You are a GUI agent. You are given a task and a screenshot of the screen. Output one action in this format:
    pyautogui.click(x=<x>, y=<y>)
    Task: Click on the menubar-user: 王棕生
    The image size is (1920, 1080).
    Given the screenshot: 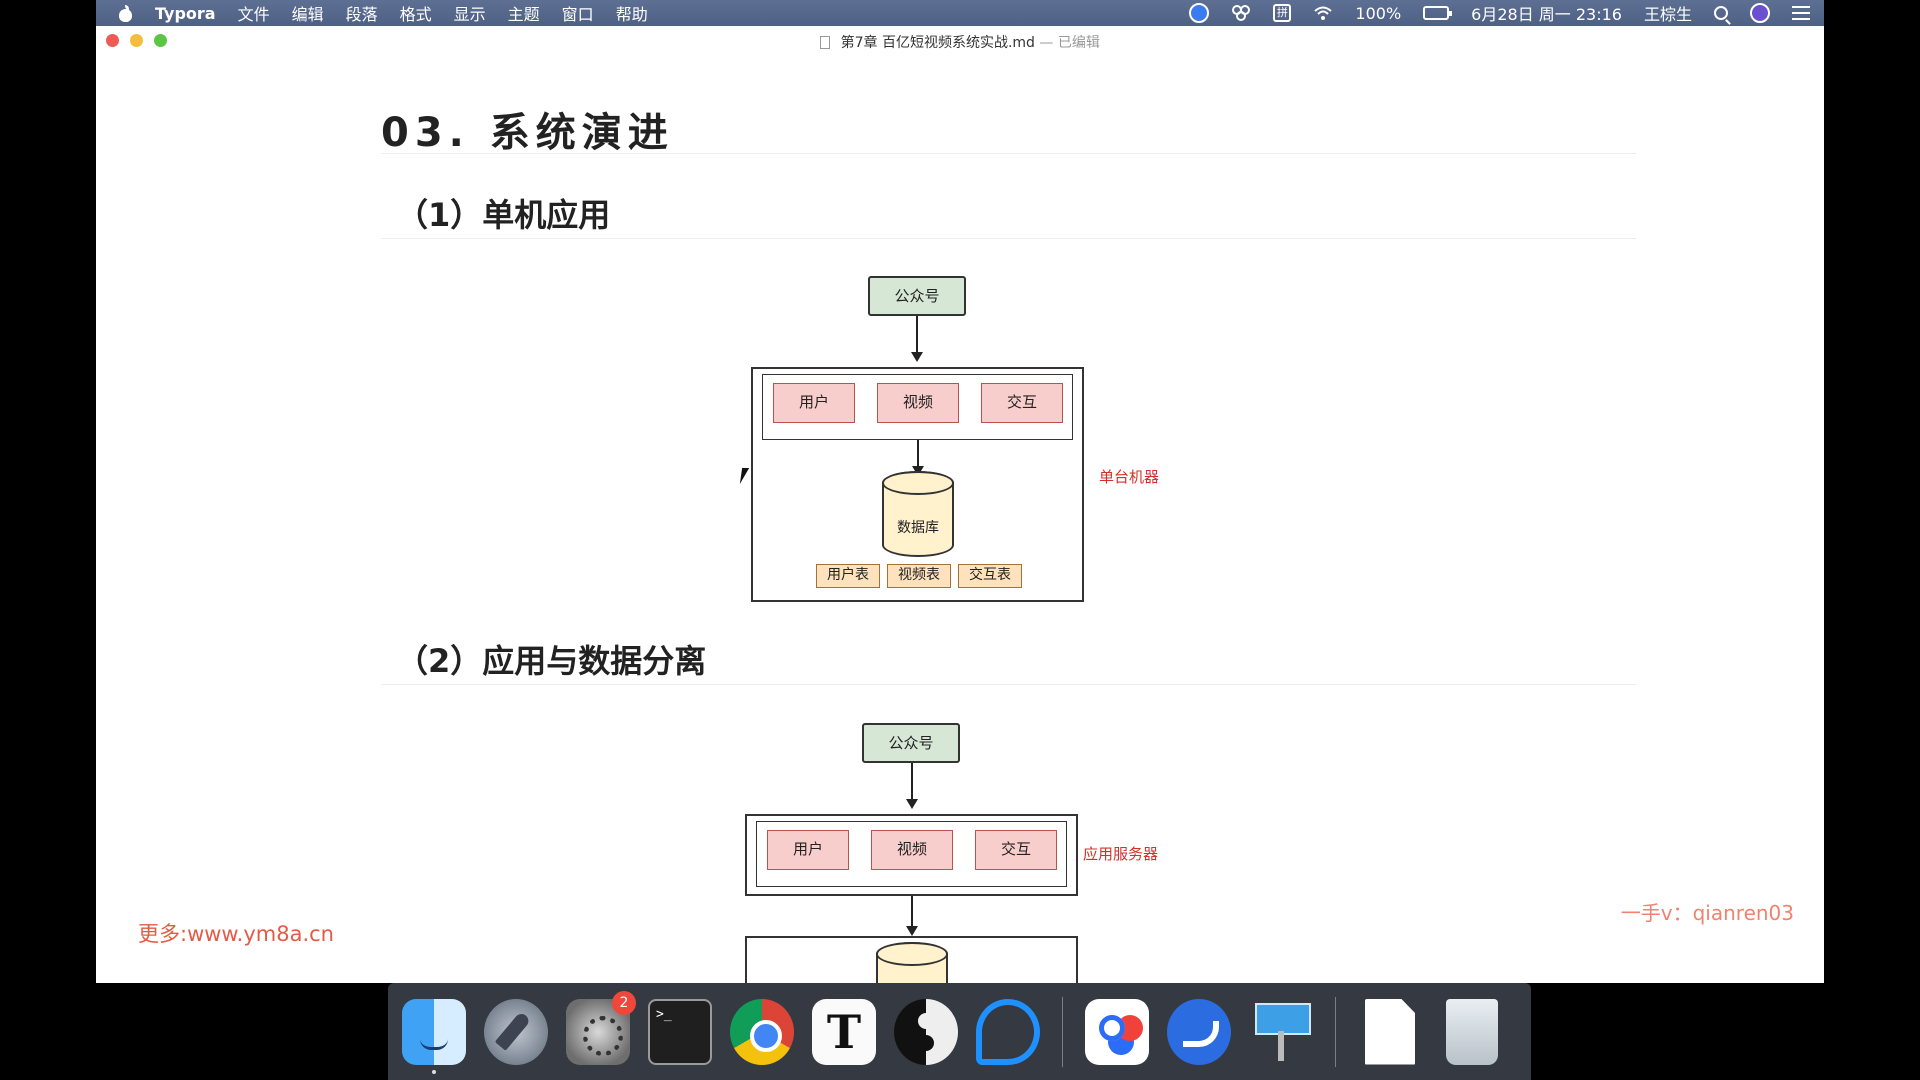 What is the action you would take?
    pyautogui.click(x=1668, y=13)
    